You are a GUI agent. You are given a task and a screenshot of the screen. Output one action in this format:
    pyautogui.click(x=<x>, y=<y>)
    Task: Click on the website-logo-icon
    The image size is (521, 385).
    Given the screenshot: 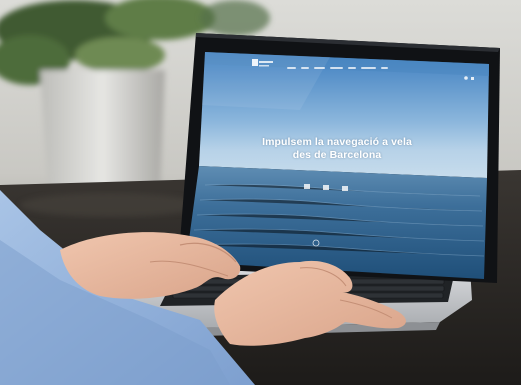 What is the action you would take?
    pyautogui.click(x=262, y=63)
    